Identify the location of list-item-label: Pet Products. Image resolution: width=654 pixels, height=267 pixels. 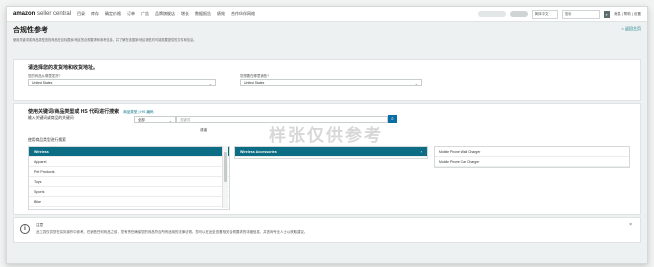
(44, 171).